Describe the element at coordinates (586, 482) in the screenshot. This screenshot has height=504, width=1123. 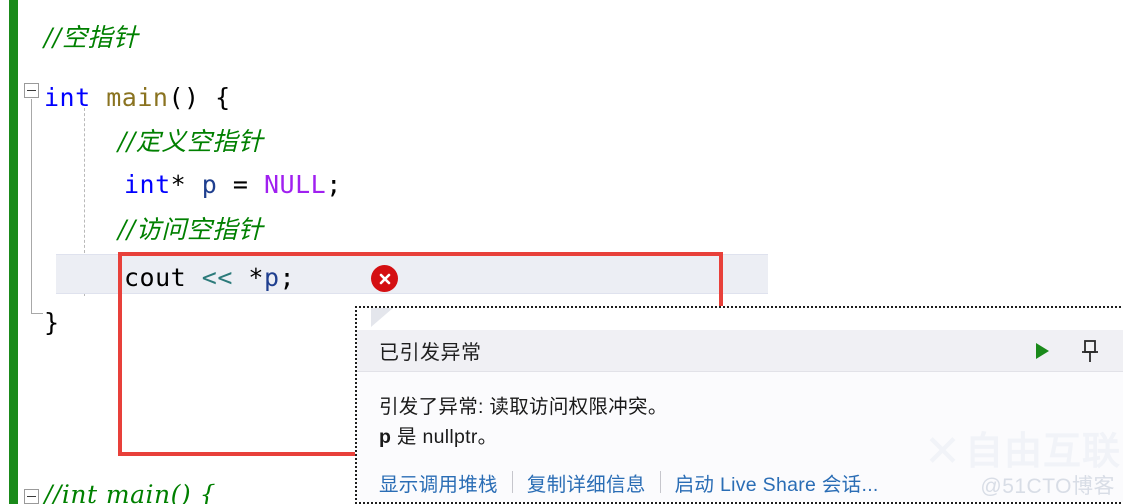
I see `copy-details-link: 复制详细信息` at that location.